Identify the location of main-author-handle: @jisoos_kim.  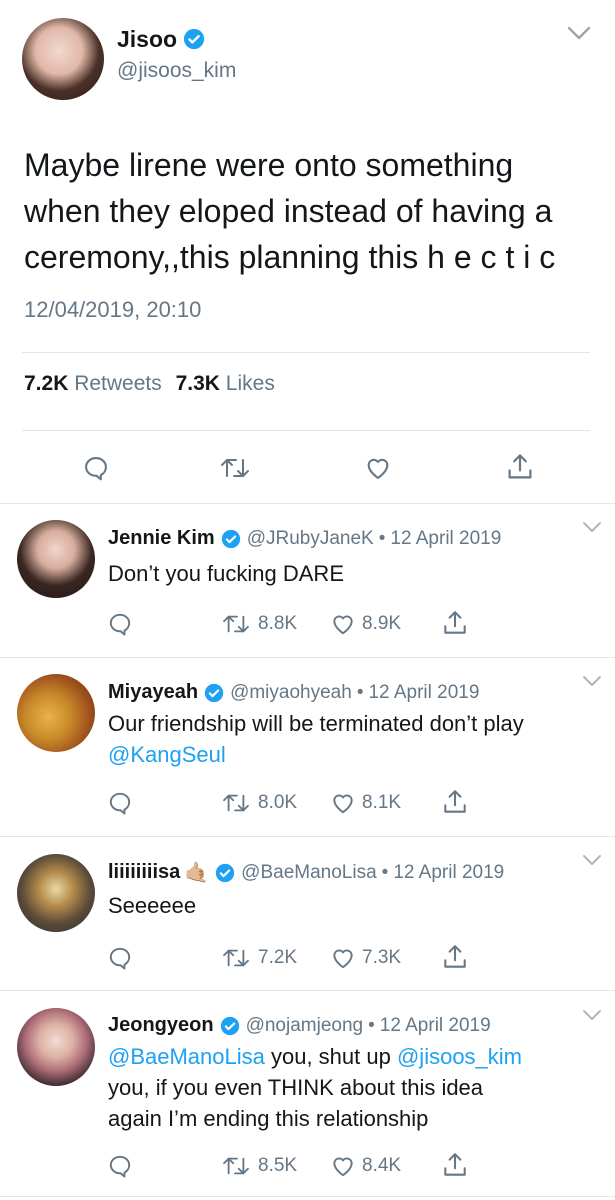
(176, 71).